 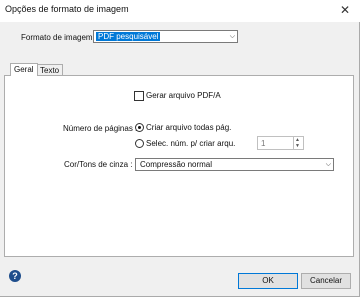 What do you see at coordinates (297, 146) in the screenshot?
I see `stepper-down-icon: ▼` at bounding box center [297, 146].